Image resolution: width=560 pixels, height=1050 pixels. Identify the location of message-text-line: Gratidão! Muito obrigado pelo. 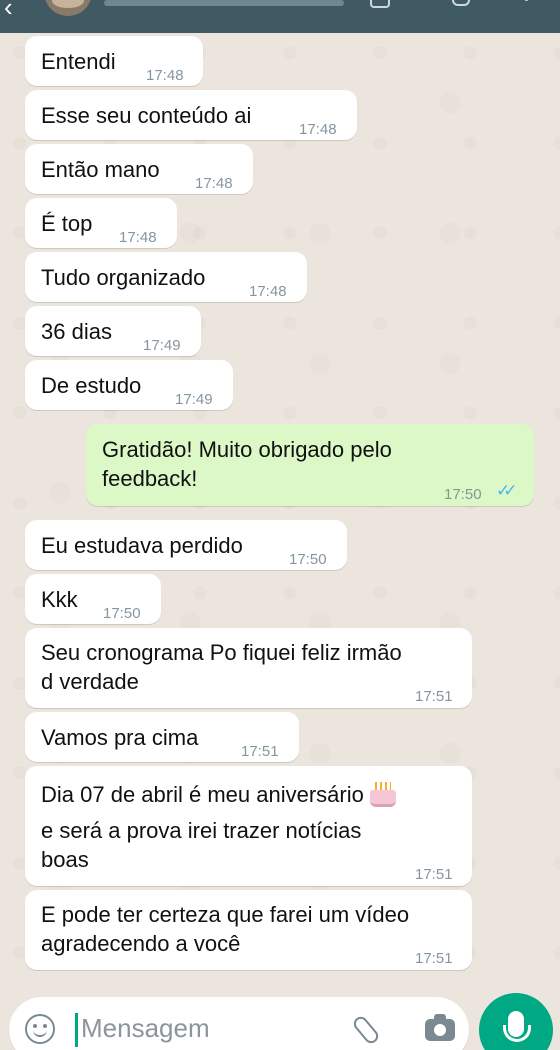
(247, 449).